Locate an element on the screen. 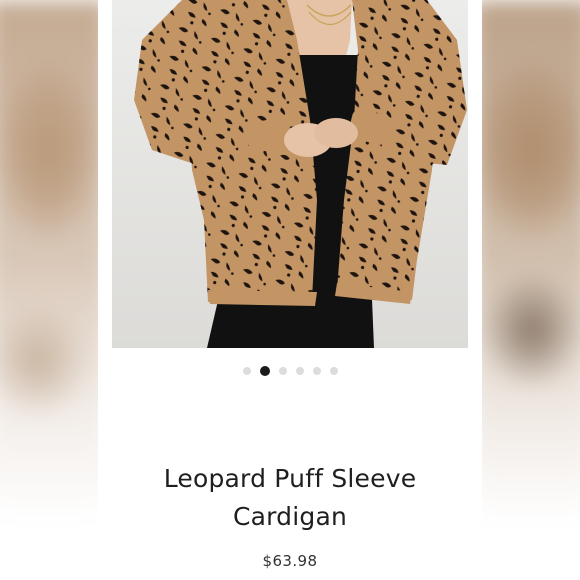  product-title-line1: Leopard Puff Sleeve is located at coordinates (290, 478).